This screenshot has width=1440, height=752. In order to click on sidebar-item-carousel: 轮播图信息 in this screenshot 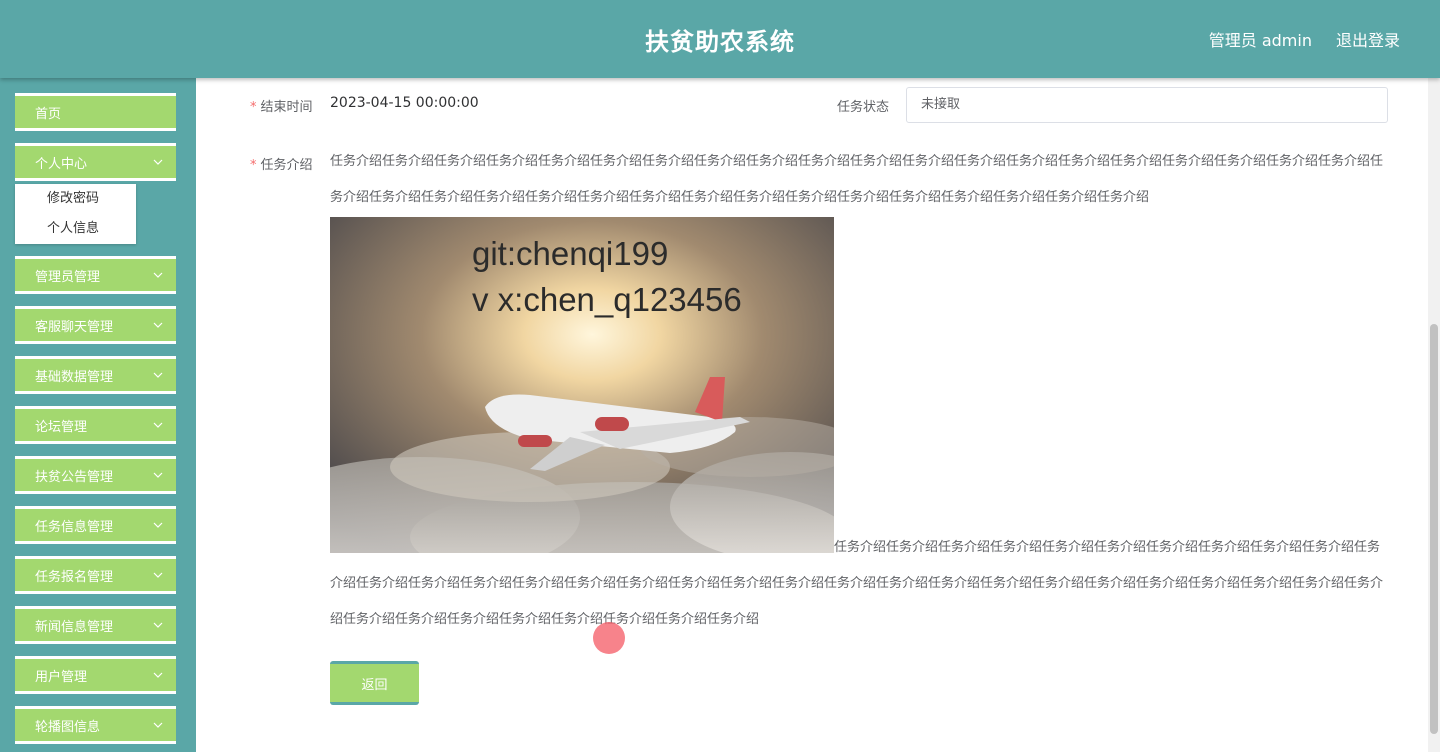, I will do `click(95, 725)`.